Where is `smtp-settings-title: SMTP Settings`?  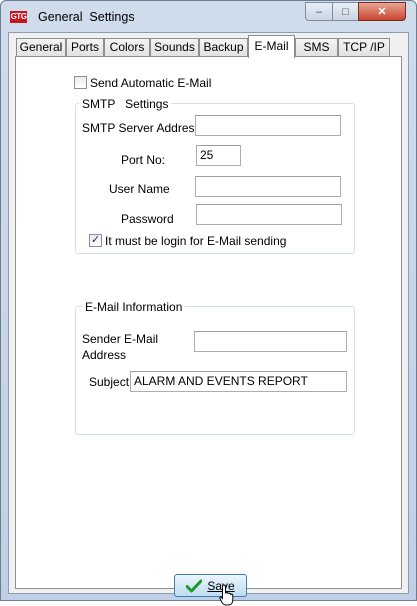 smtp-settings-title: SMTP Settings is located at coordinates (125, 104).